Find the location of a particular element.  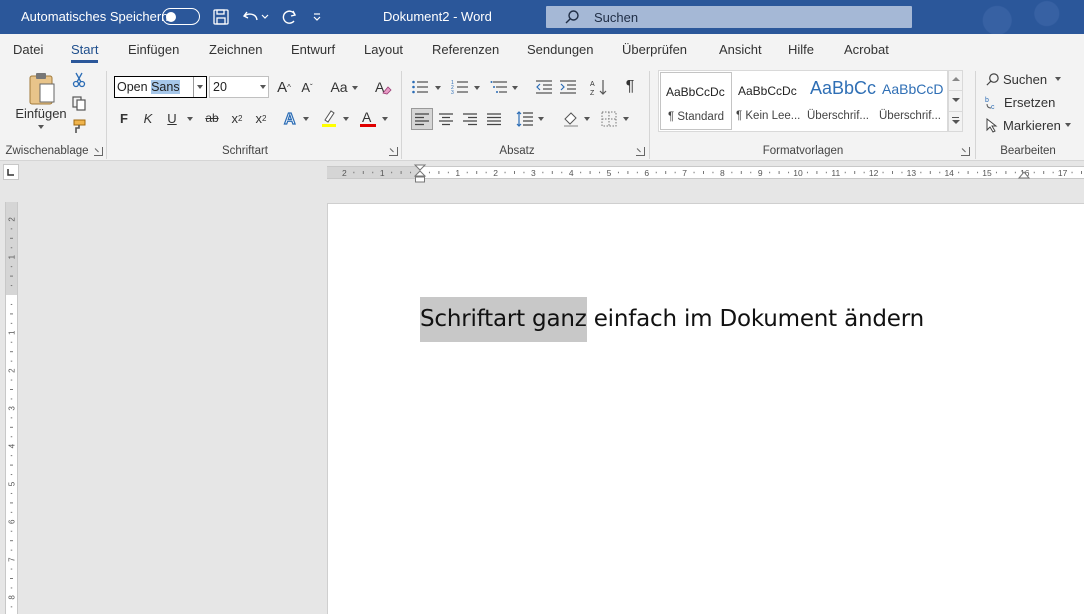

text-effects-dropdown-icon is located at coordinates (306, 119).